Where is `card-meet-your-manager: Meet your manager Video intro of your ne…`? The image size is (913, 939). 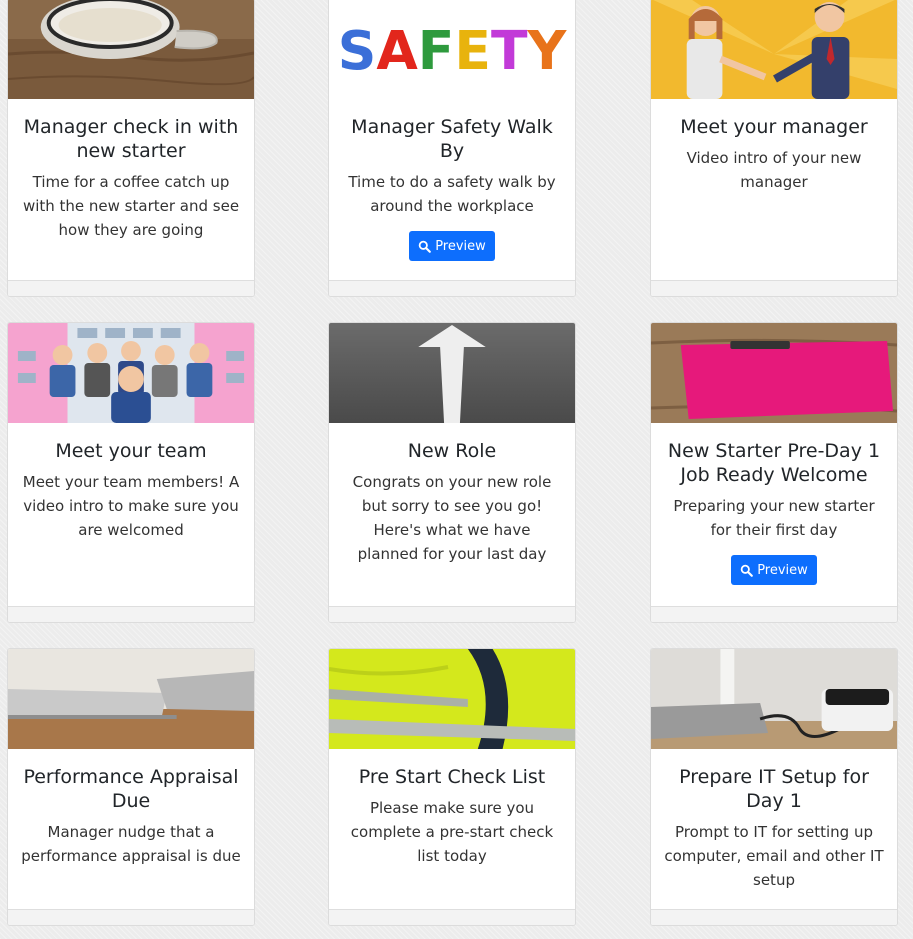 card-meet-your-manager: Meet your manager Video intro of your ne… is located at coordinates (774, 148).